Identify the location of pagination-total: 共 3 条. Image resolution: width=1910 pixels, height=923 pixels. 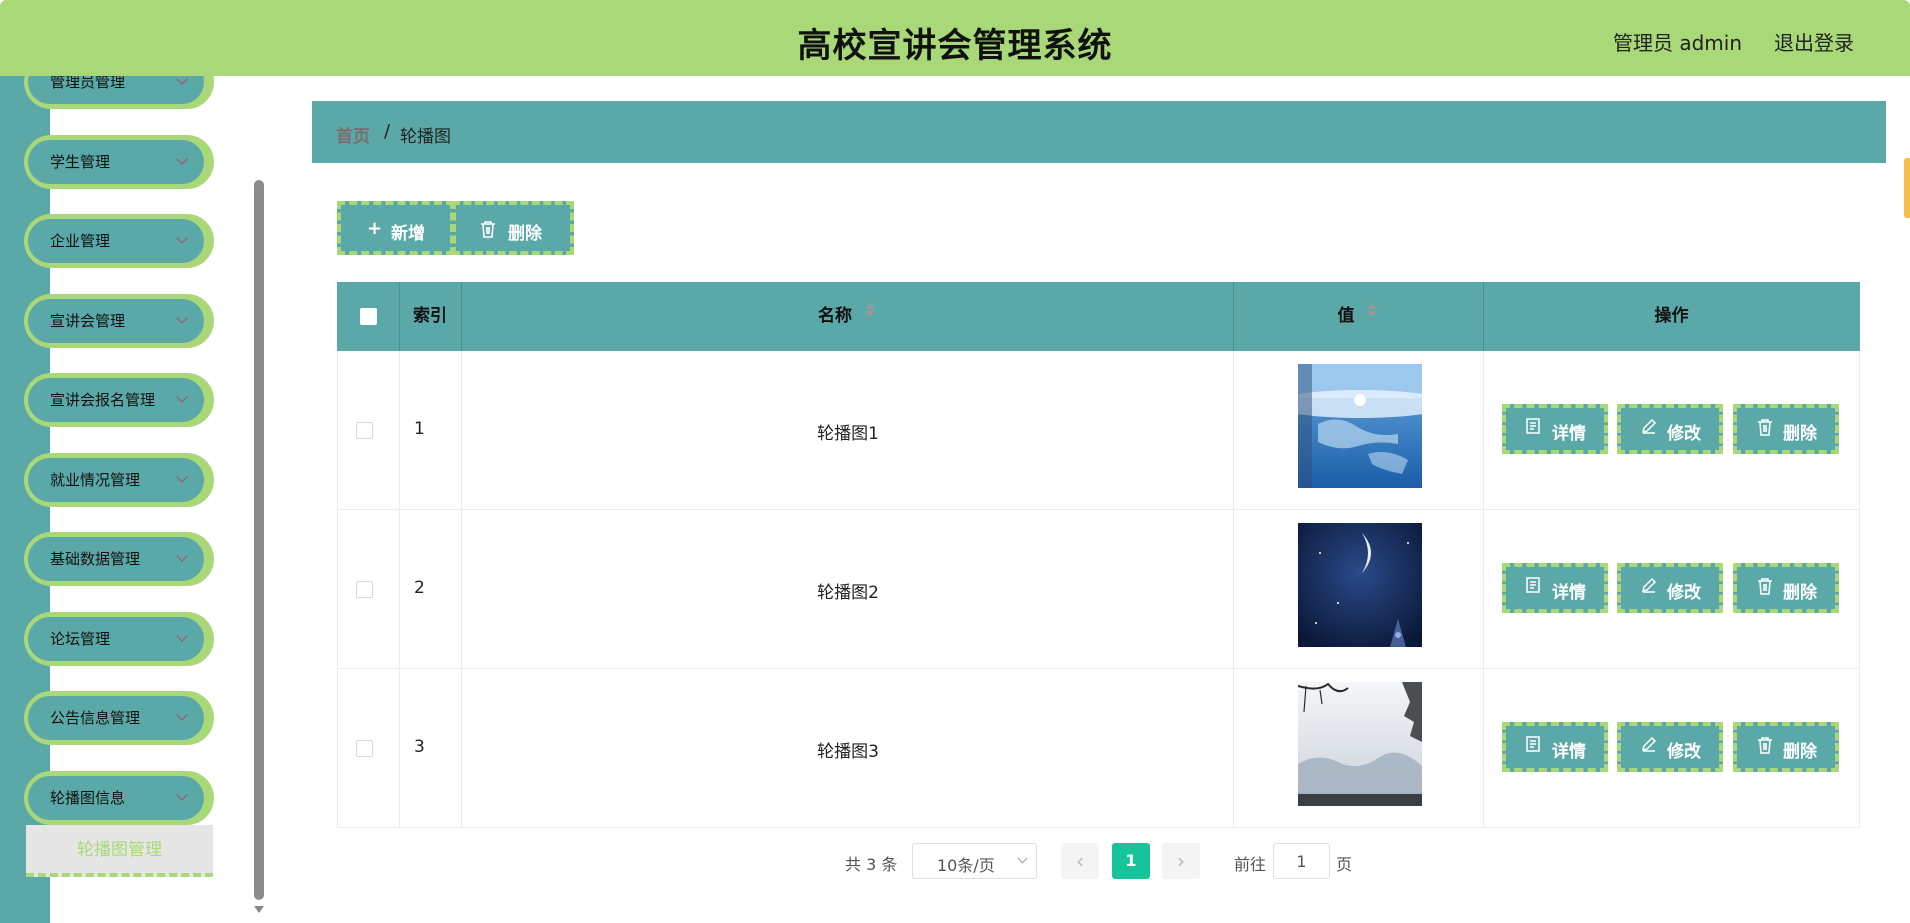
(871, 864).